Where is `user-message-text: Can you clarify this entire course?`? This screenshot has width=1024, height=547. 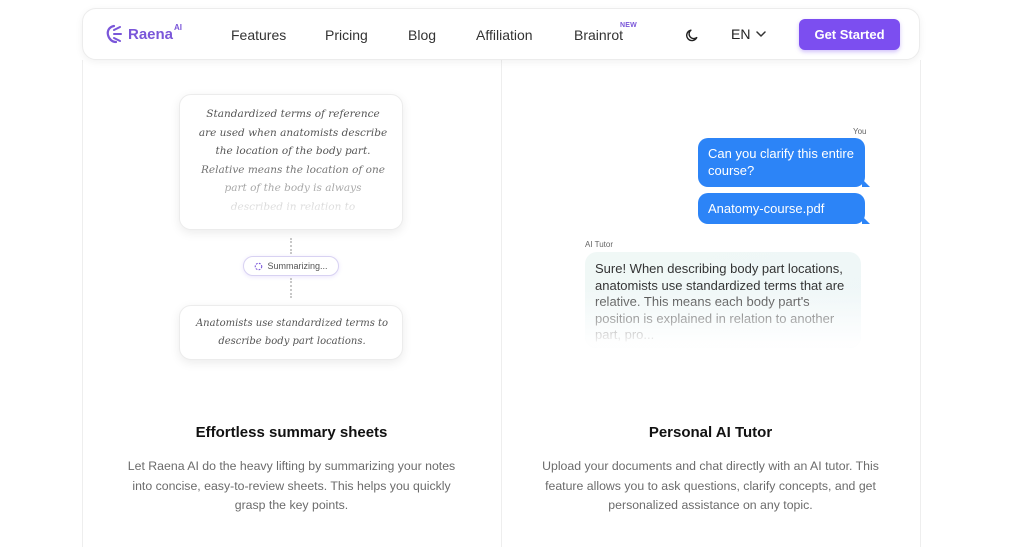 user-message-text: Can you clarify this entire course? is located at coordinates (781, 162).